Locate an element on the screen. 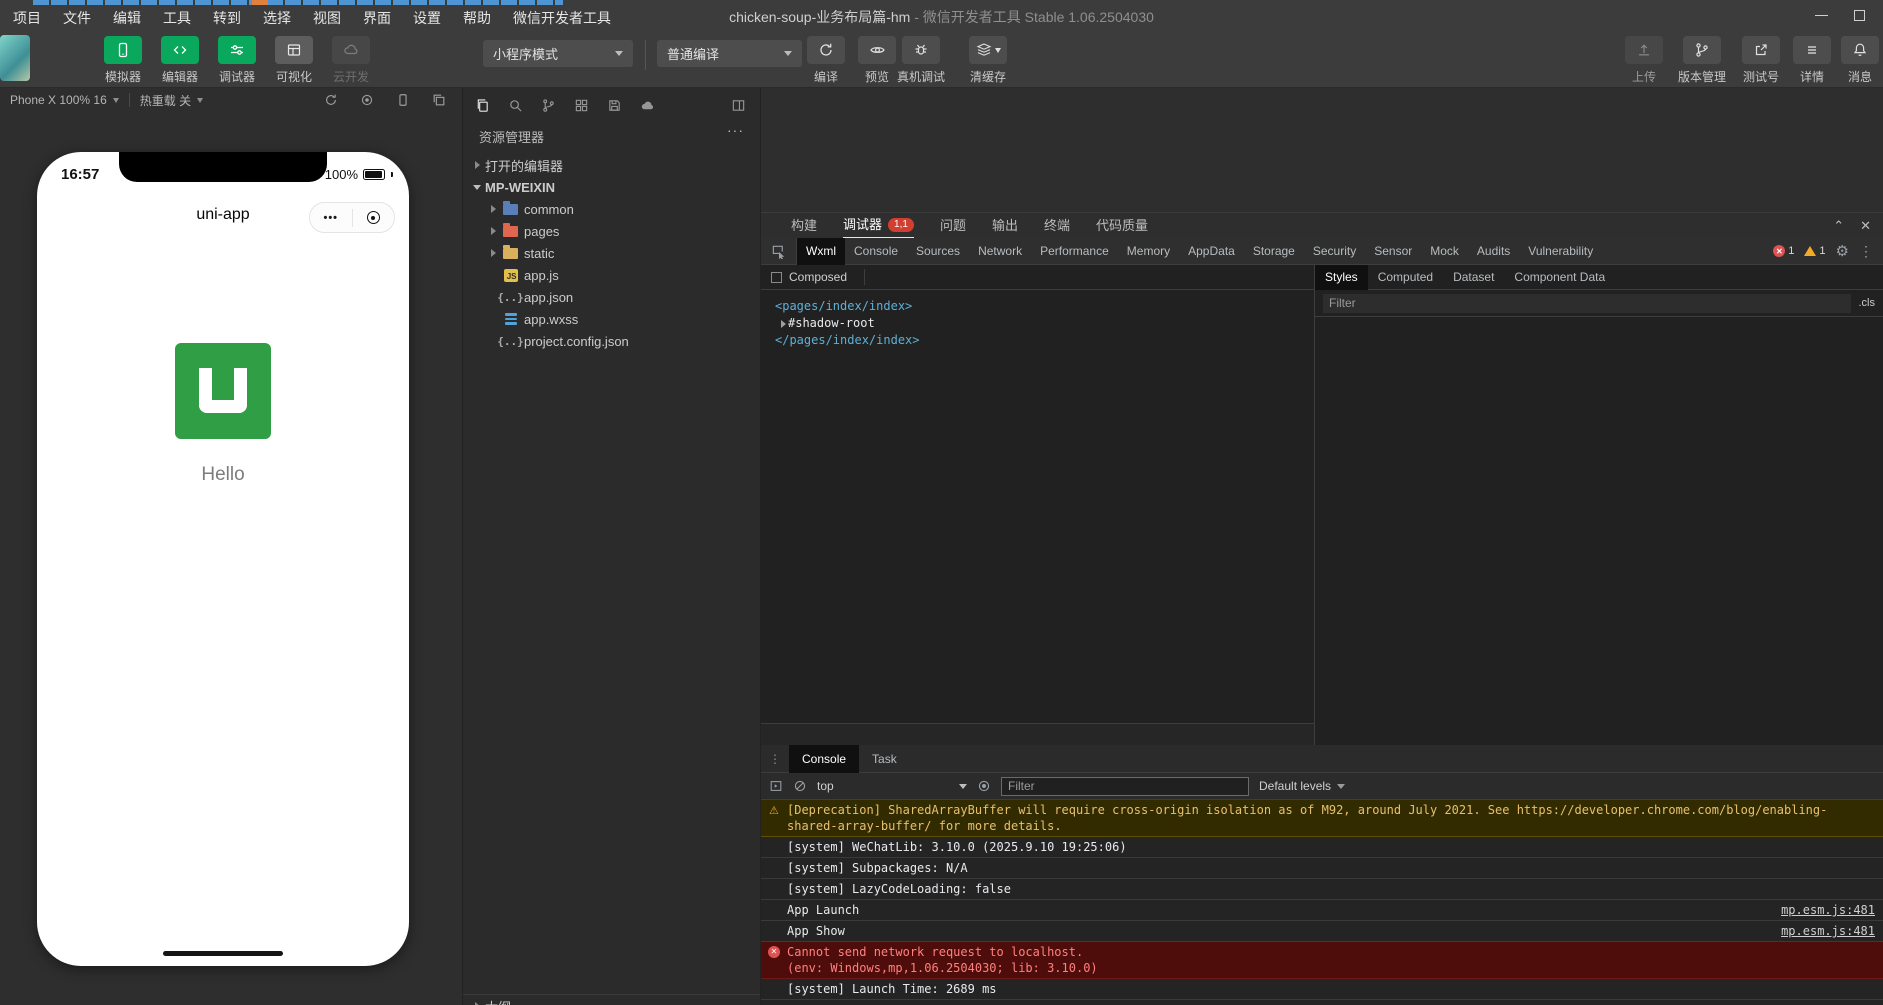  test-account-button: 测试号 is located at coordinates (1761, 60).